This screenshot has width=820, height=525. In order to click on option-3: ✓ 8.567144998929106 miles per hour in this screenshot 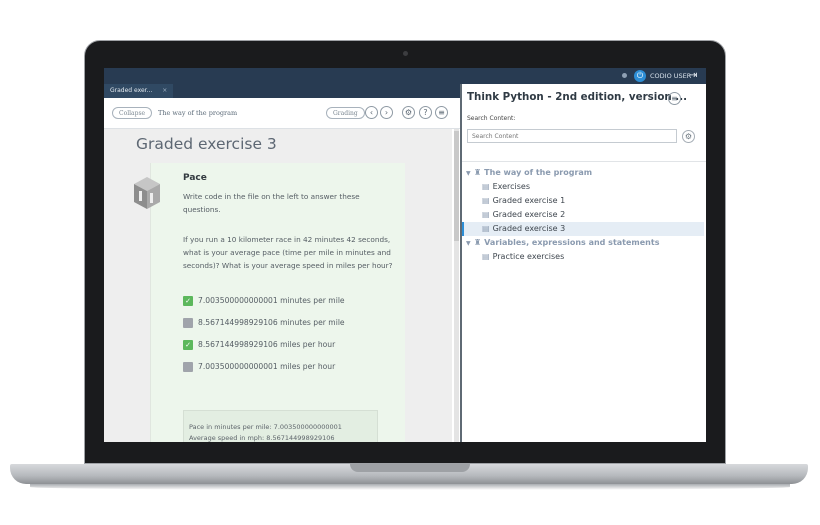, I will do `click(259, 345)`.